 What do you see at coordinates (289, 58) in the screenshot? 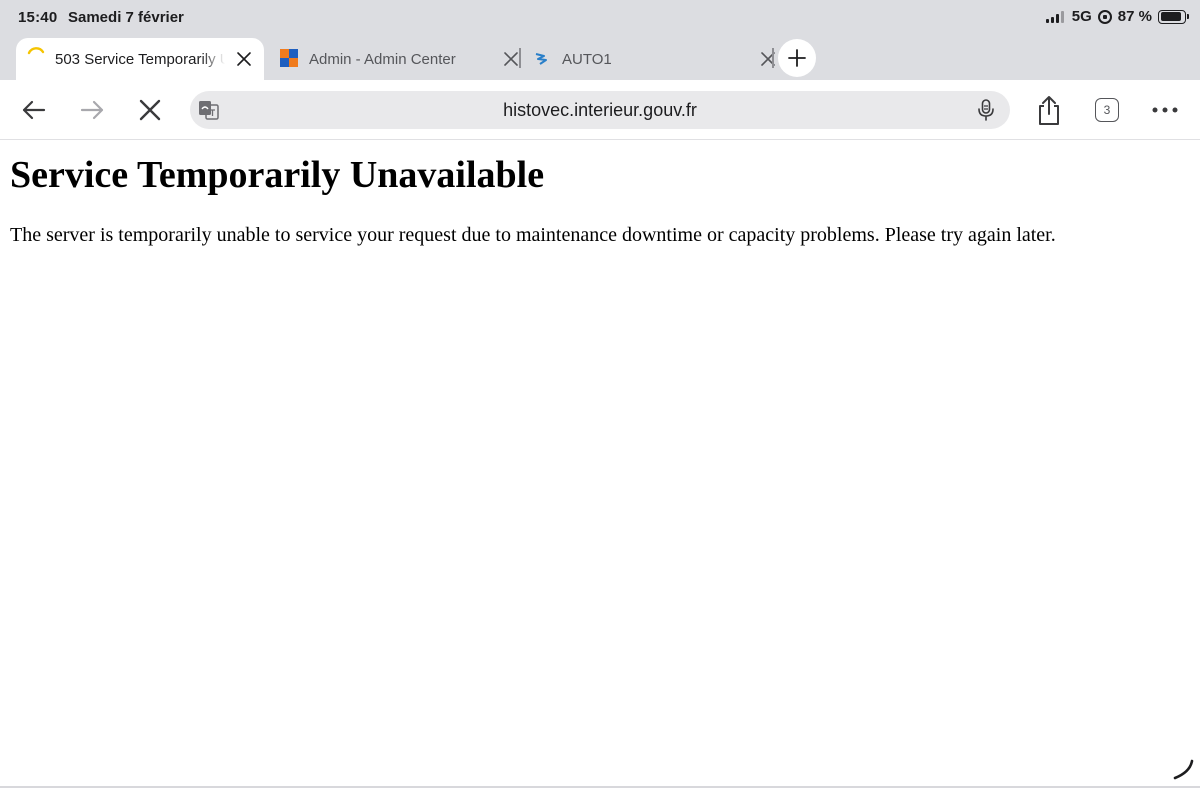
I see `admin-center-favicon` at bounding box center [289, 58].